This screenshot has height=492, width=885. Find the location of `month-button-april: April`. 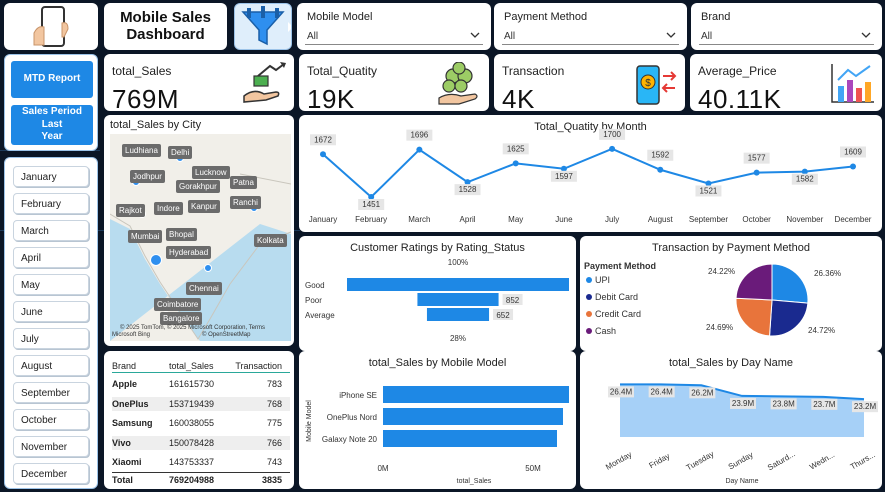

month-button-april: April is located at coordinates (51, 257).